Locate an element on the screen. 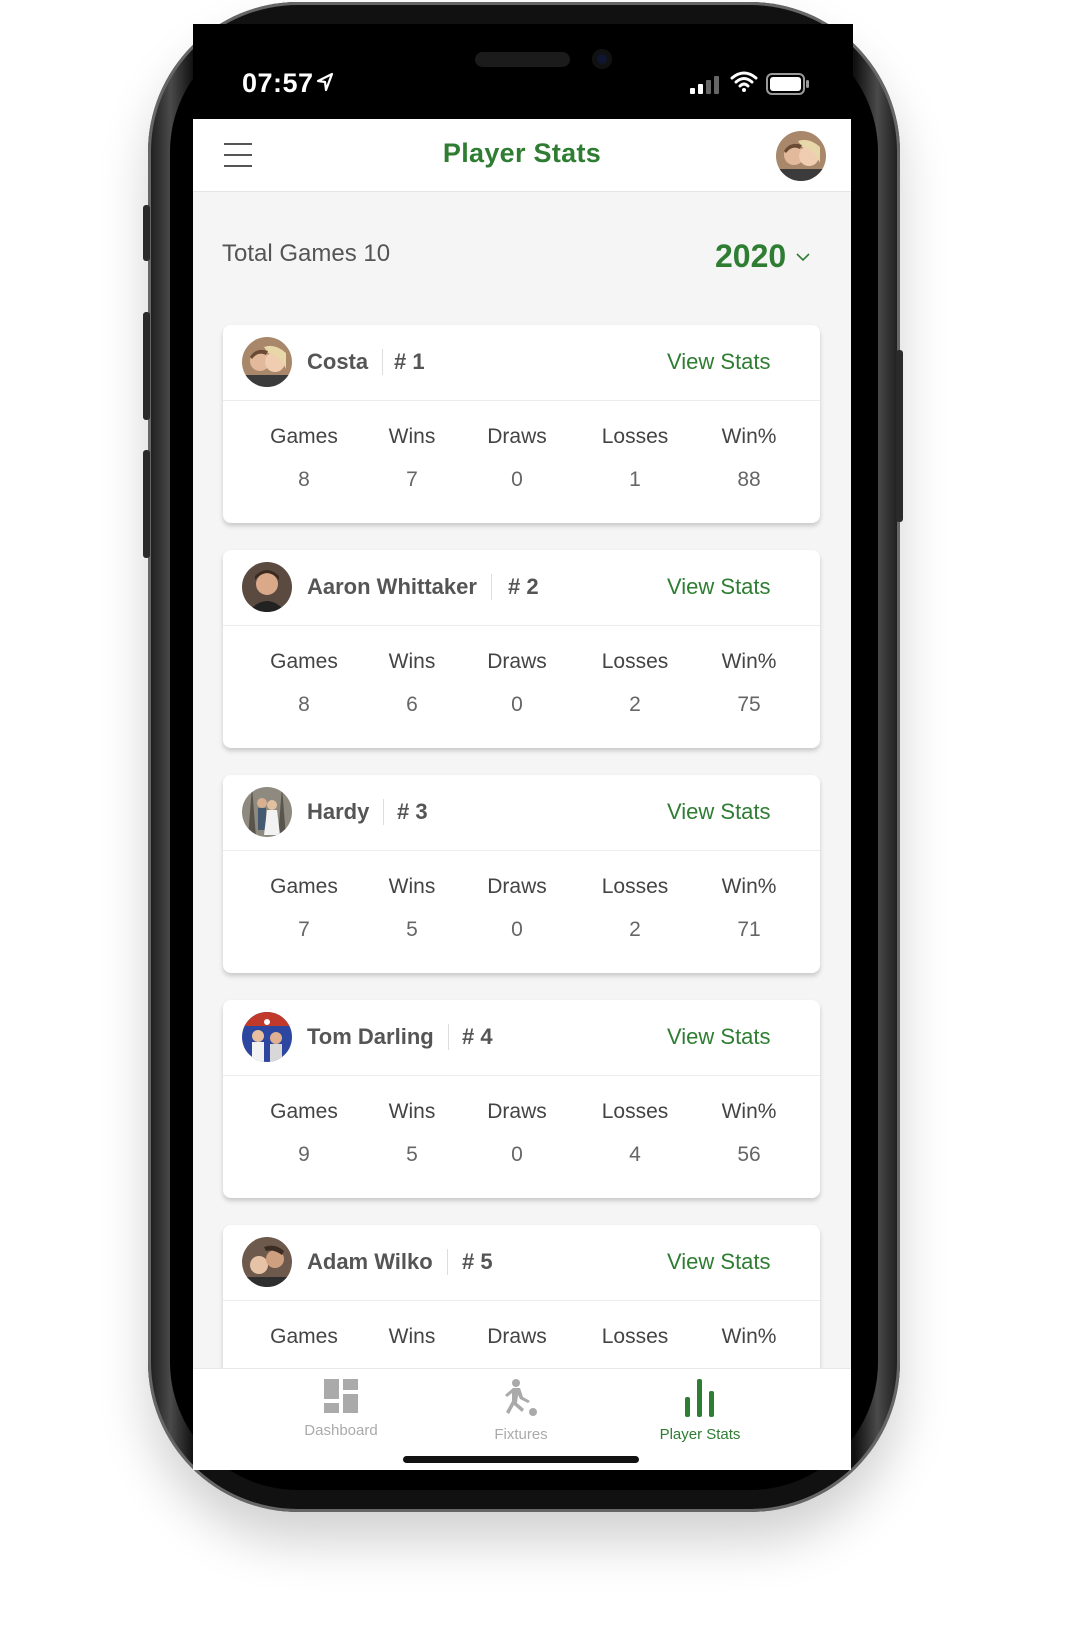 The width and height of the screenshot is (1076, 1628). player-name: Aaron Whittaker is located at coordinates (399, 587).